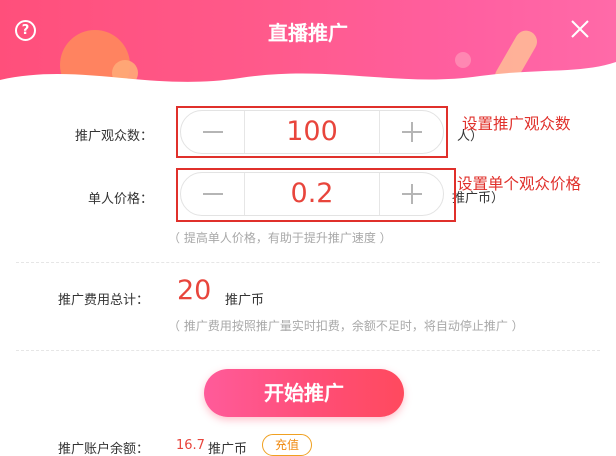 This screenshot has height=456, width=616. I want to click on annotation-price: 设置单个观众价格, so click(519, 184).